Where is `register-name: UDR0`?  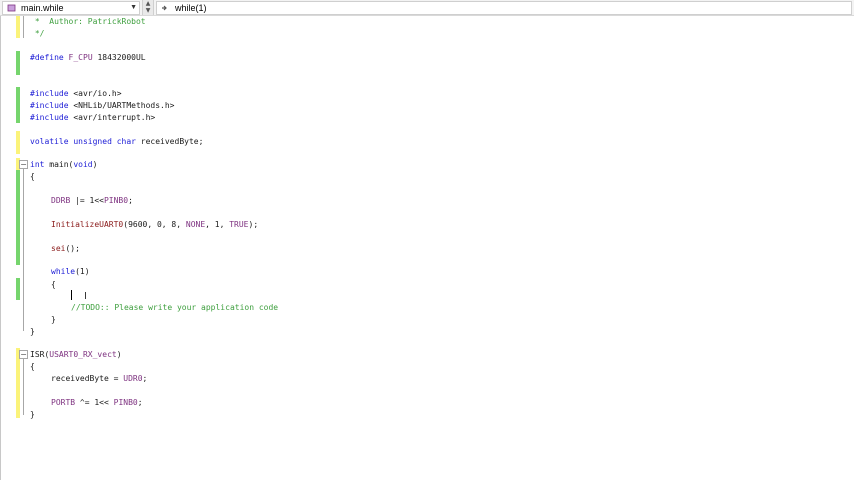
register-name: UDR0 is located at coordinates (133, 378).